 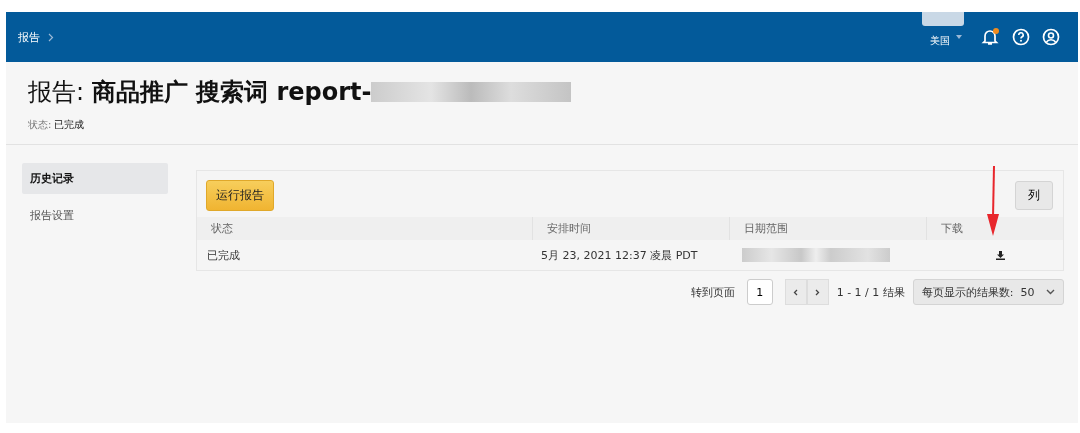 I want to click on table-cell-text: 5月 23, 2021 12:37 凌晨 PDT, so click(x=619, y=255).